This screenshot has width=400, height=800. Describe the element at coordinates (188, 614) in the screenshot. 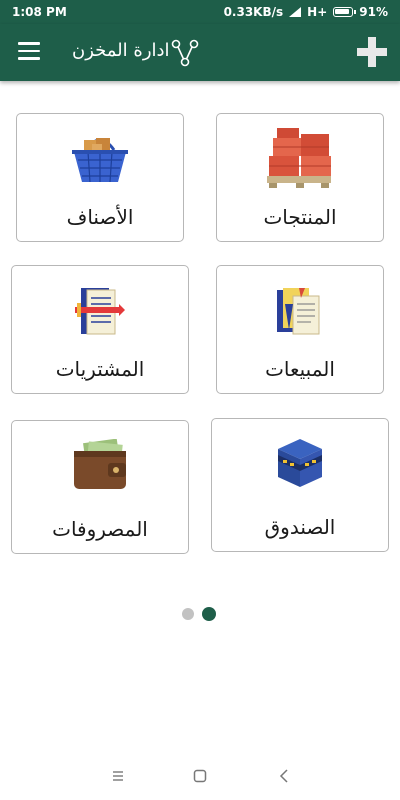

I see `page-dot` at that location.